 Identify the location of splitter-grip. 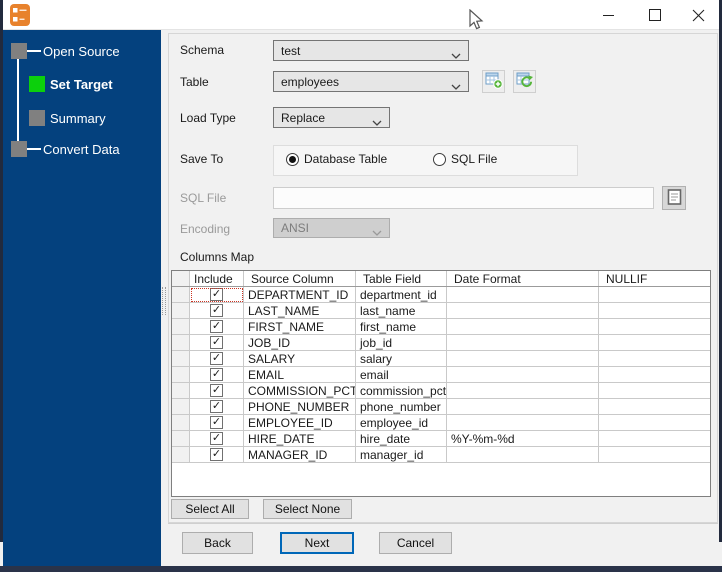
(164, 301).